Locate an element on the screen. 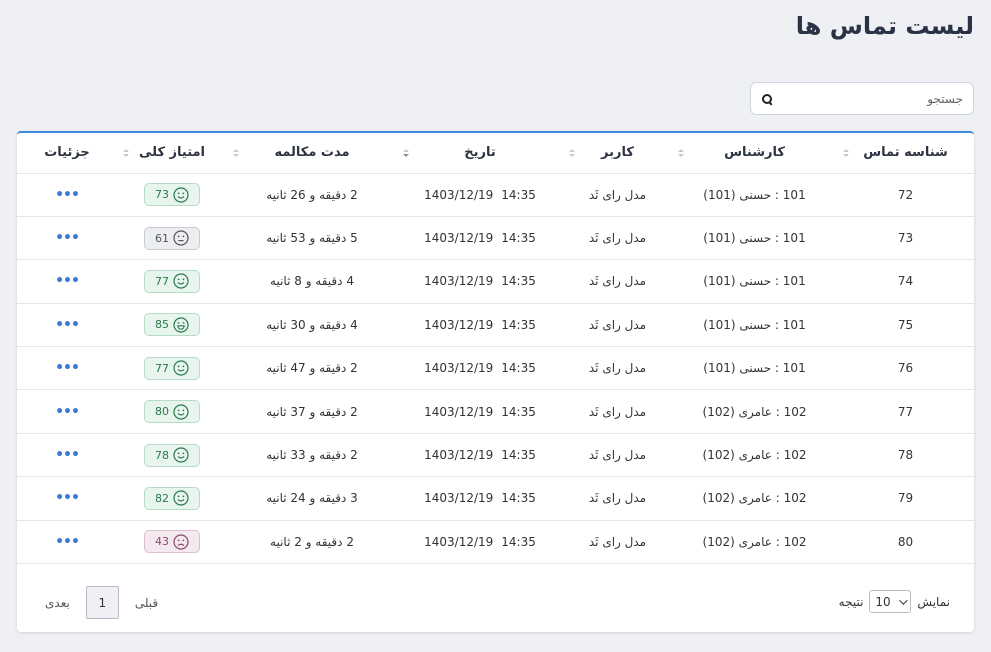  score-cell: 82 is located at coordinates (172, 498).